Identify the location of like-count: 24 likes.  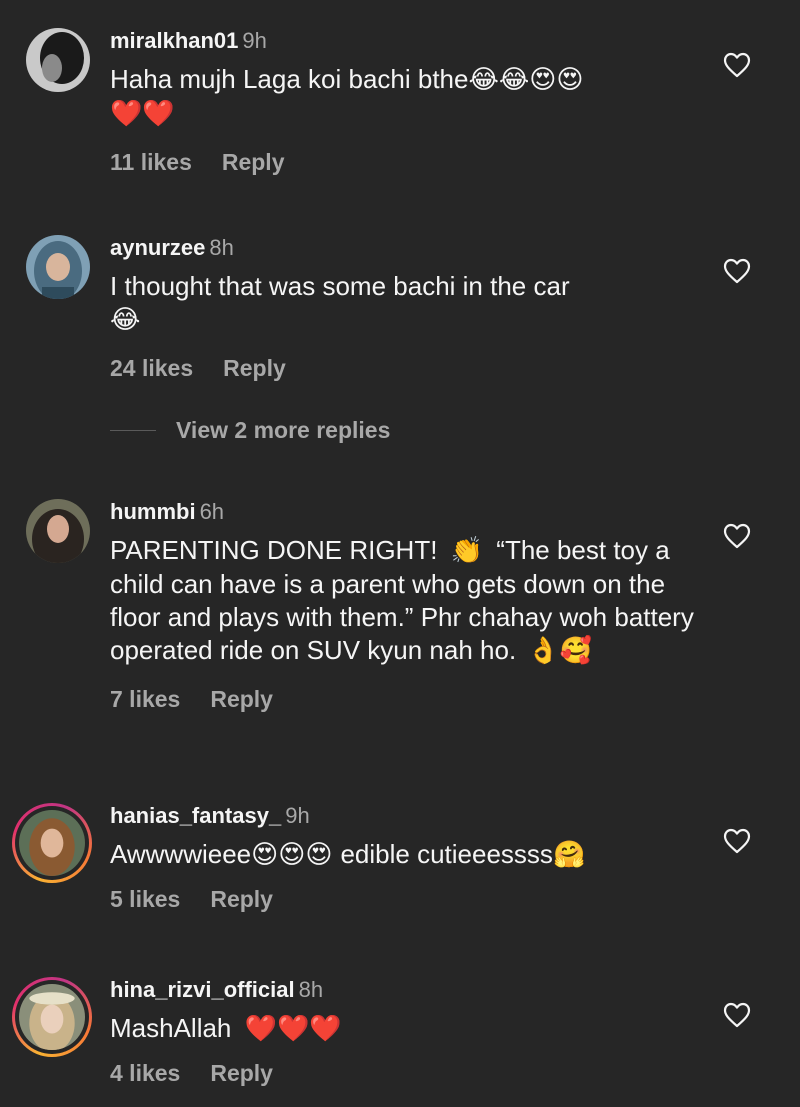
(151, 368).